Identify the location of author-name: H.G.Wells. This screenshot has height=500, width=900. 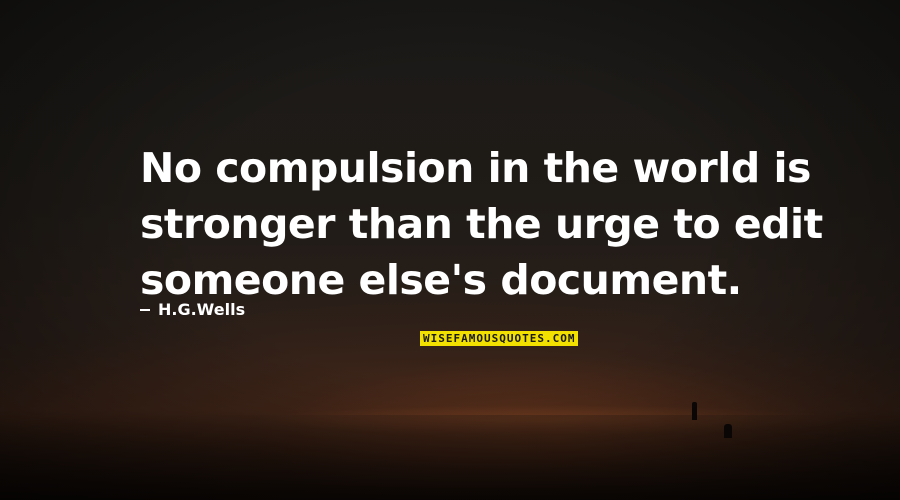
(202, 309).